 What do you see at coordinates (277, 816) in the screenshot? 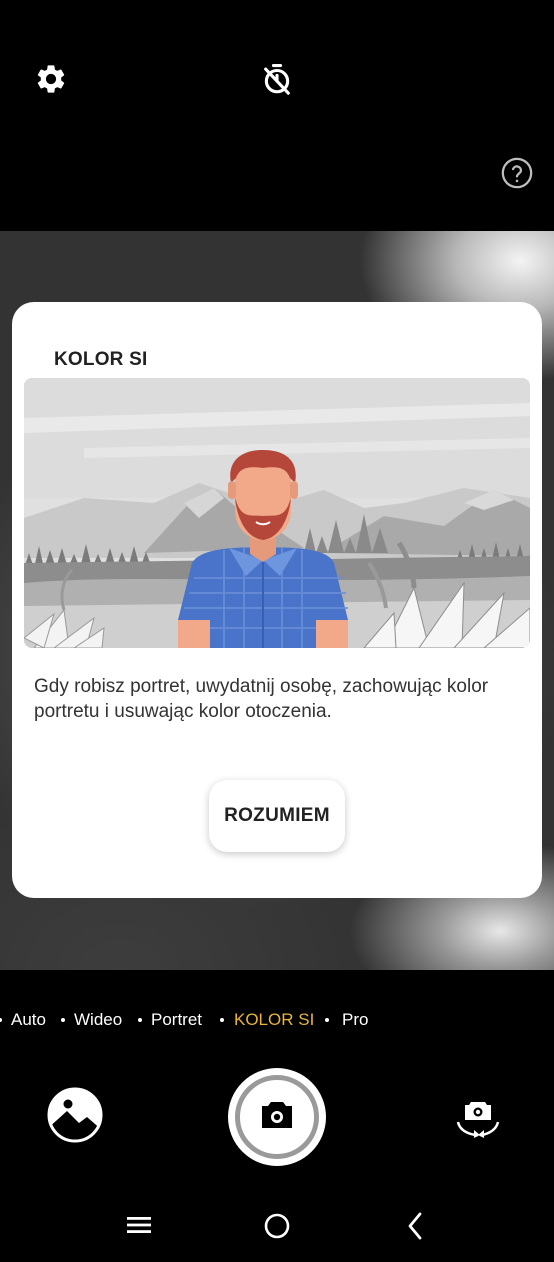
I see `got-it-button: ROZUMIEM` at bounding box center [277, 816].